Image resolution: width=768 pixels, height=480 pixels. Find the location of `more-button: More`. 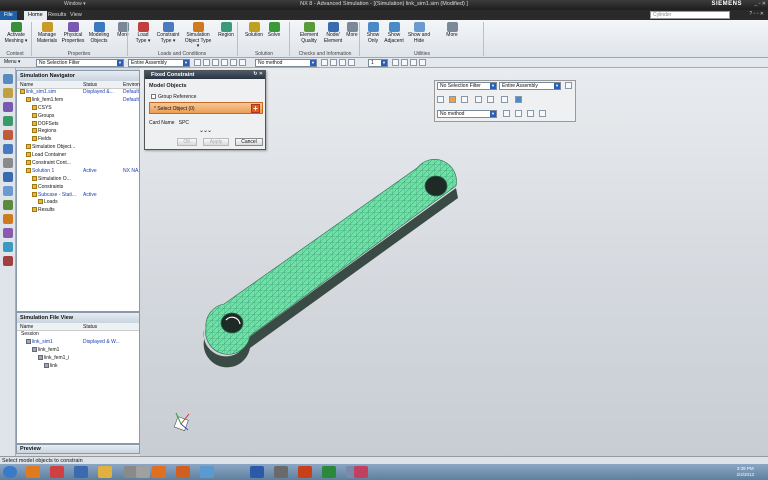

more-button: More is located at coordinates (352, 30).